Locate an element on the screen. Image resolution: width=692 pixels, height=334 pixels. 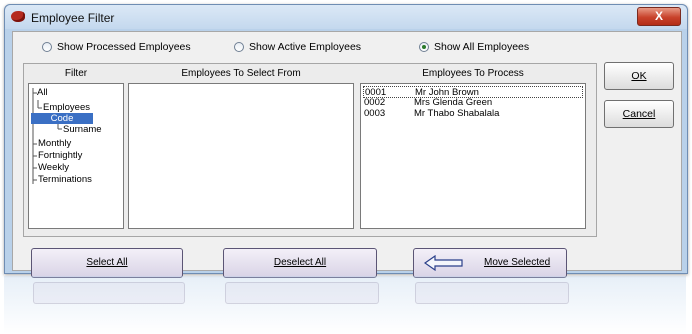
tree-item-surname: Surname is located at coordinates (82, 129).